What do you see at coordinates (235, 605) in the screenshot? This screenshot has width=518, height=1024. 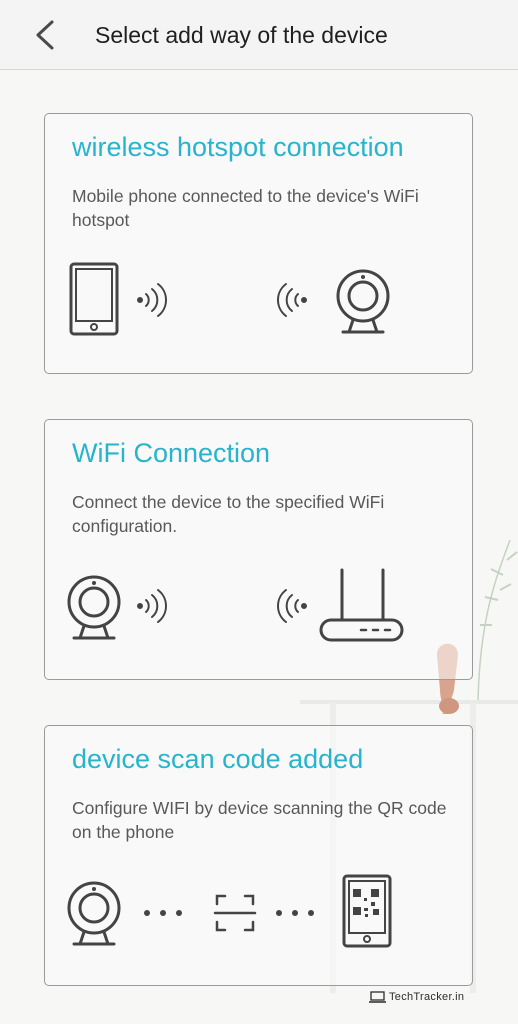 I see `wifi-illustration` at bounding box center [235, 605].